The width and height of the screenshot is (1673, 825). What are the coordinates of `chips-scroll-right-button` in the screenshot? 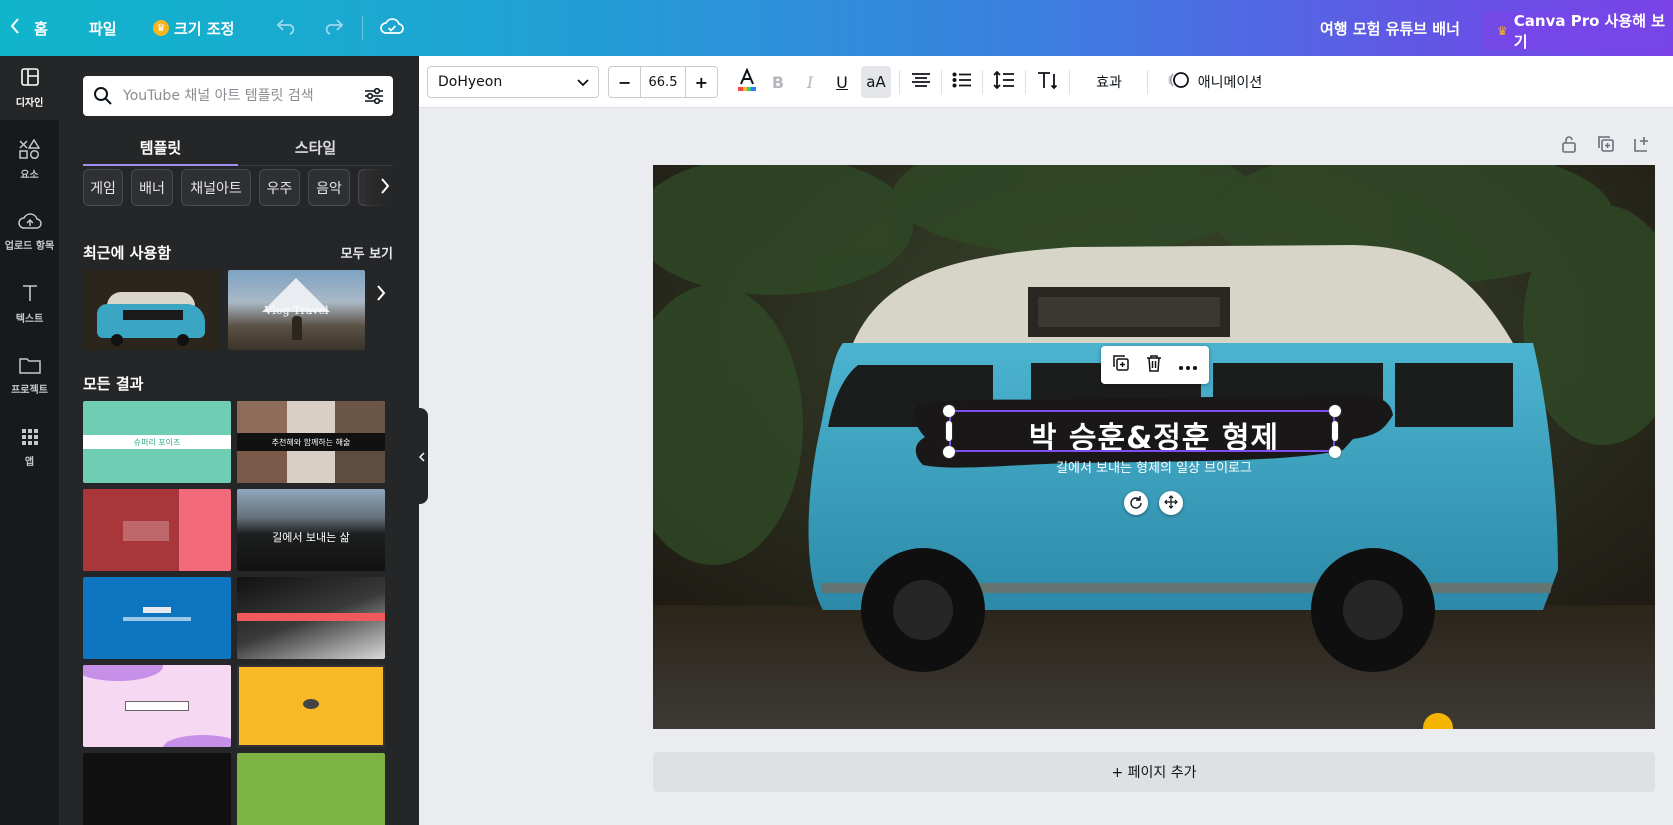 It's located at (385, 187).